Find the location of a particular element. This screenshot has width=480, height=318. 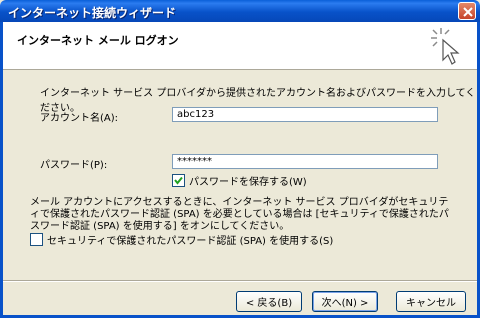

page-title: インターネット メール ログオン is located at coordinates (98, 40).